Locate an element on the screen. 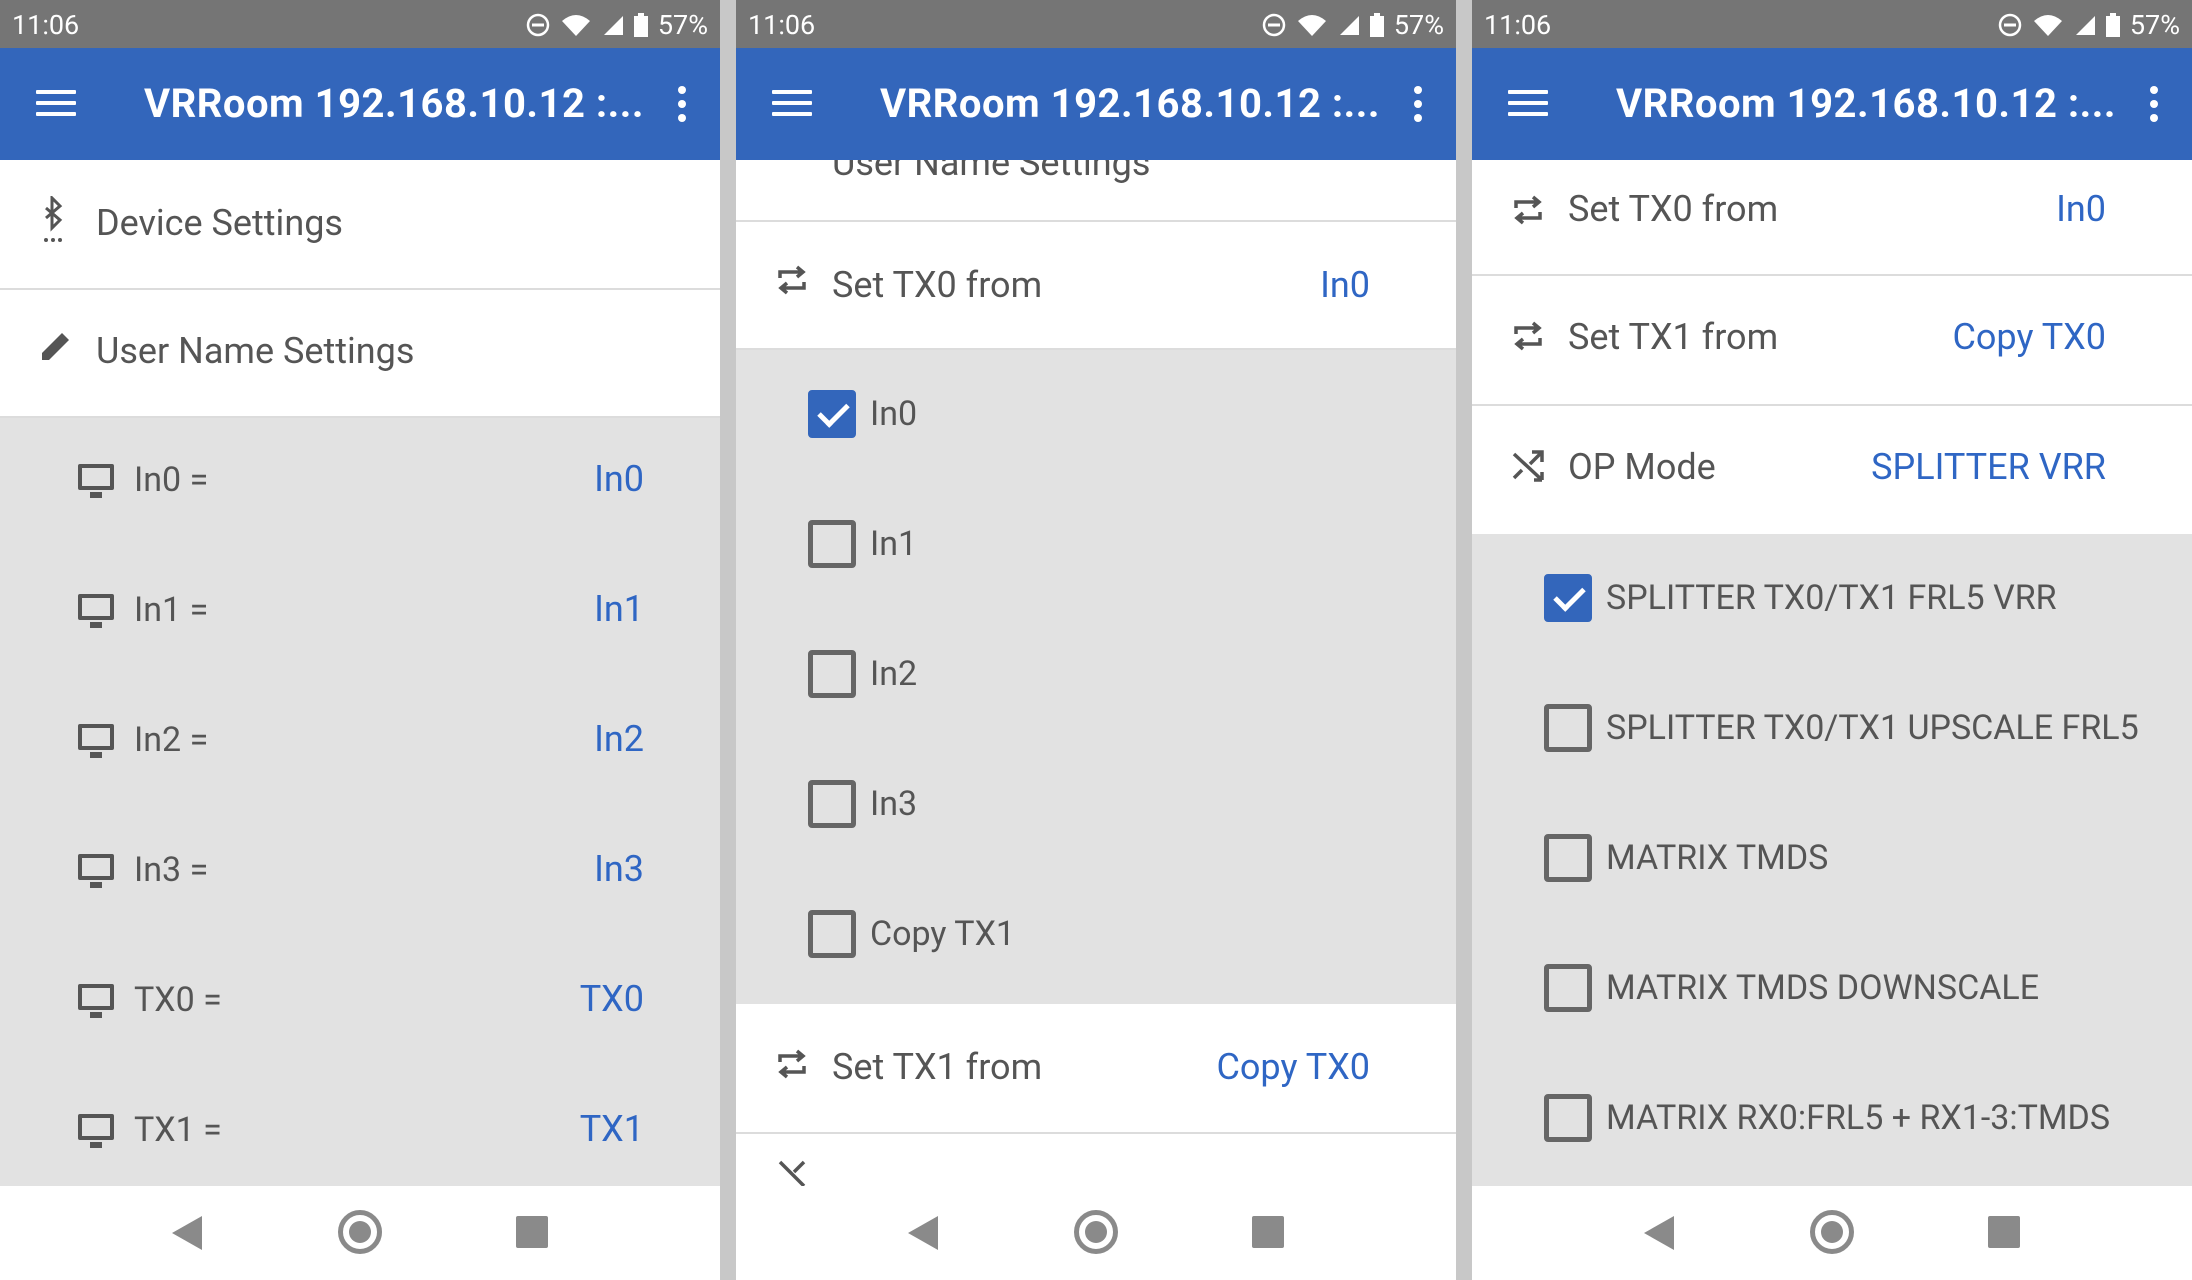 This screenshot has height=1280, width=2192. option-in3: In3 is located at coordinates (1096, 805).